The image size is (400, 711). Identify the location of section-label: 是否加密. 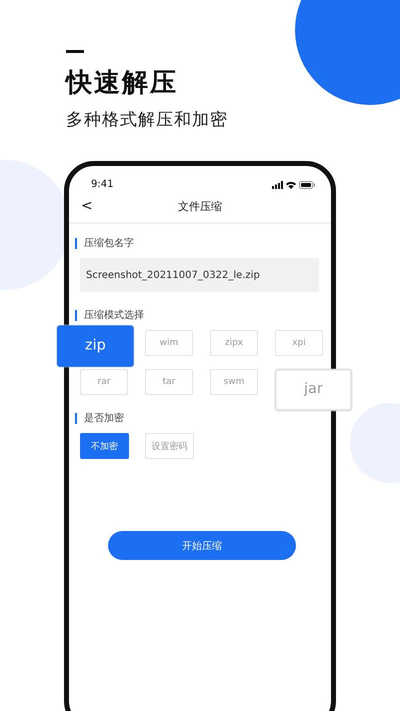
(104, 418).